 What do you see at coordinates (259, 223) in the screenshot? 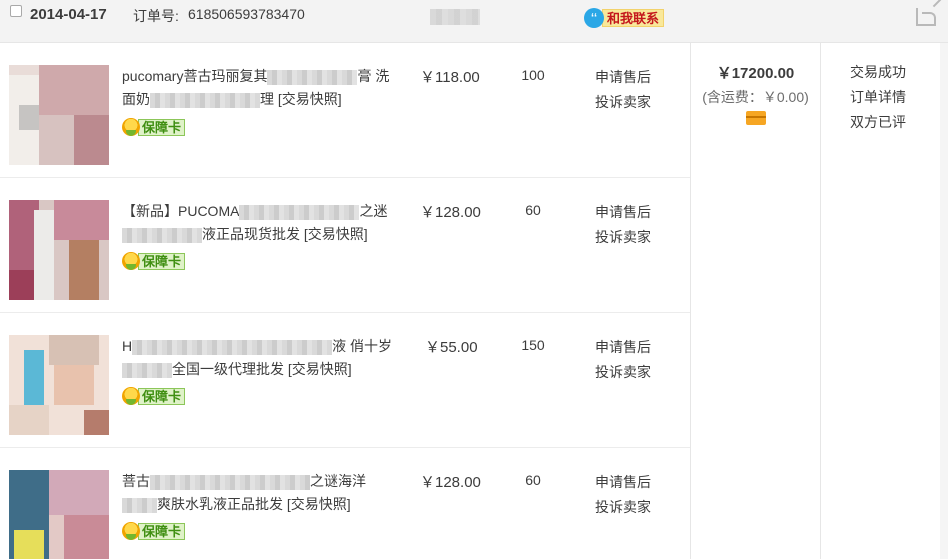
I see `product-title: 【新品】PUCOMA 之迷 液正品现货批发 [交易快照]` at bounding box center [259, 223].